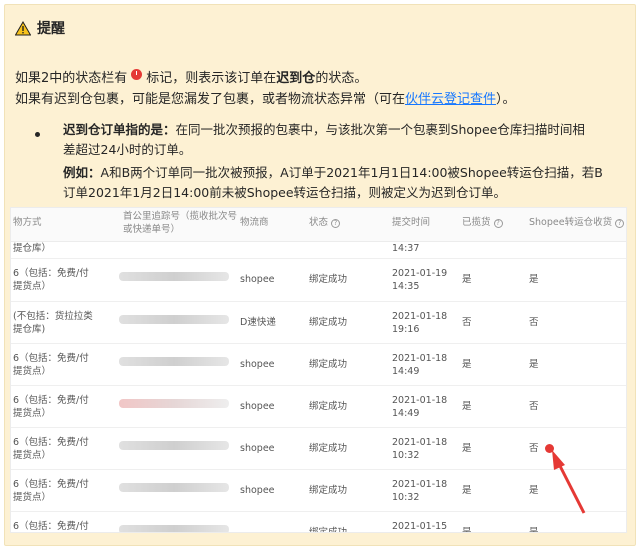  What do you see at coordinates (180, 216) in the screenshot?
I see `header-tracking-1: 首公里追踪号（揽收批次号` at bounding box center [180, 216].